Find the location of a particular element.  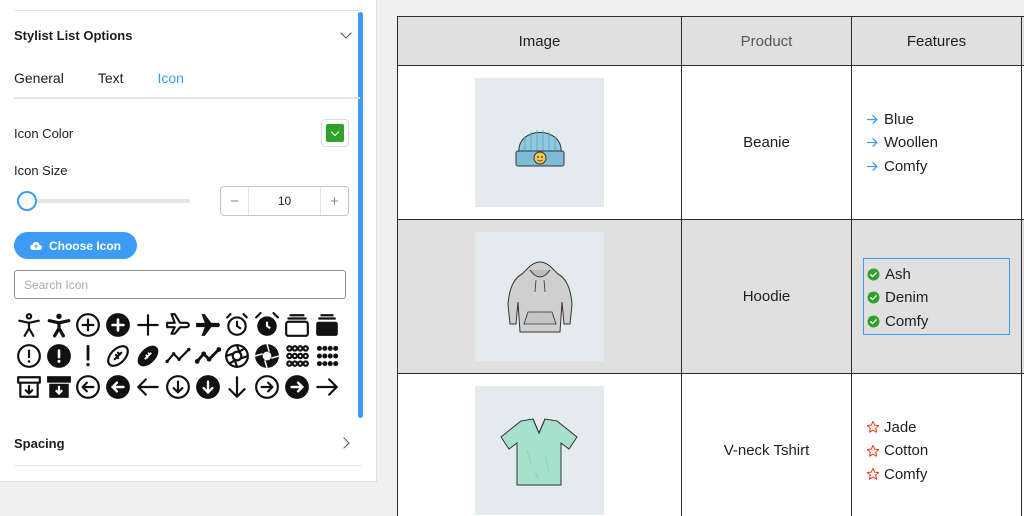

features-cell: Jade Cotton Comfy is located at coordinates (936, 444).